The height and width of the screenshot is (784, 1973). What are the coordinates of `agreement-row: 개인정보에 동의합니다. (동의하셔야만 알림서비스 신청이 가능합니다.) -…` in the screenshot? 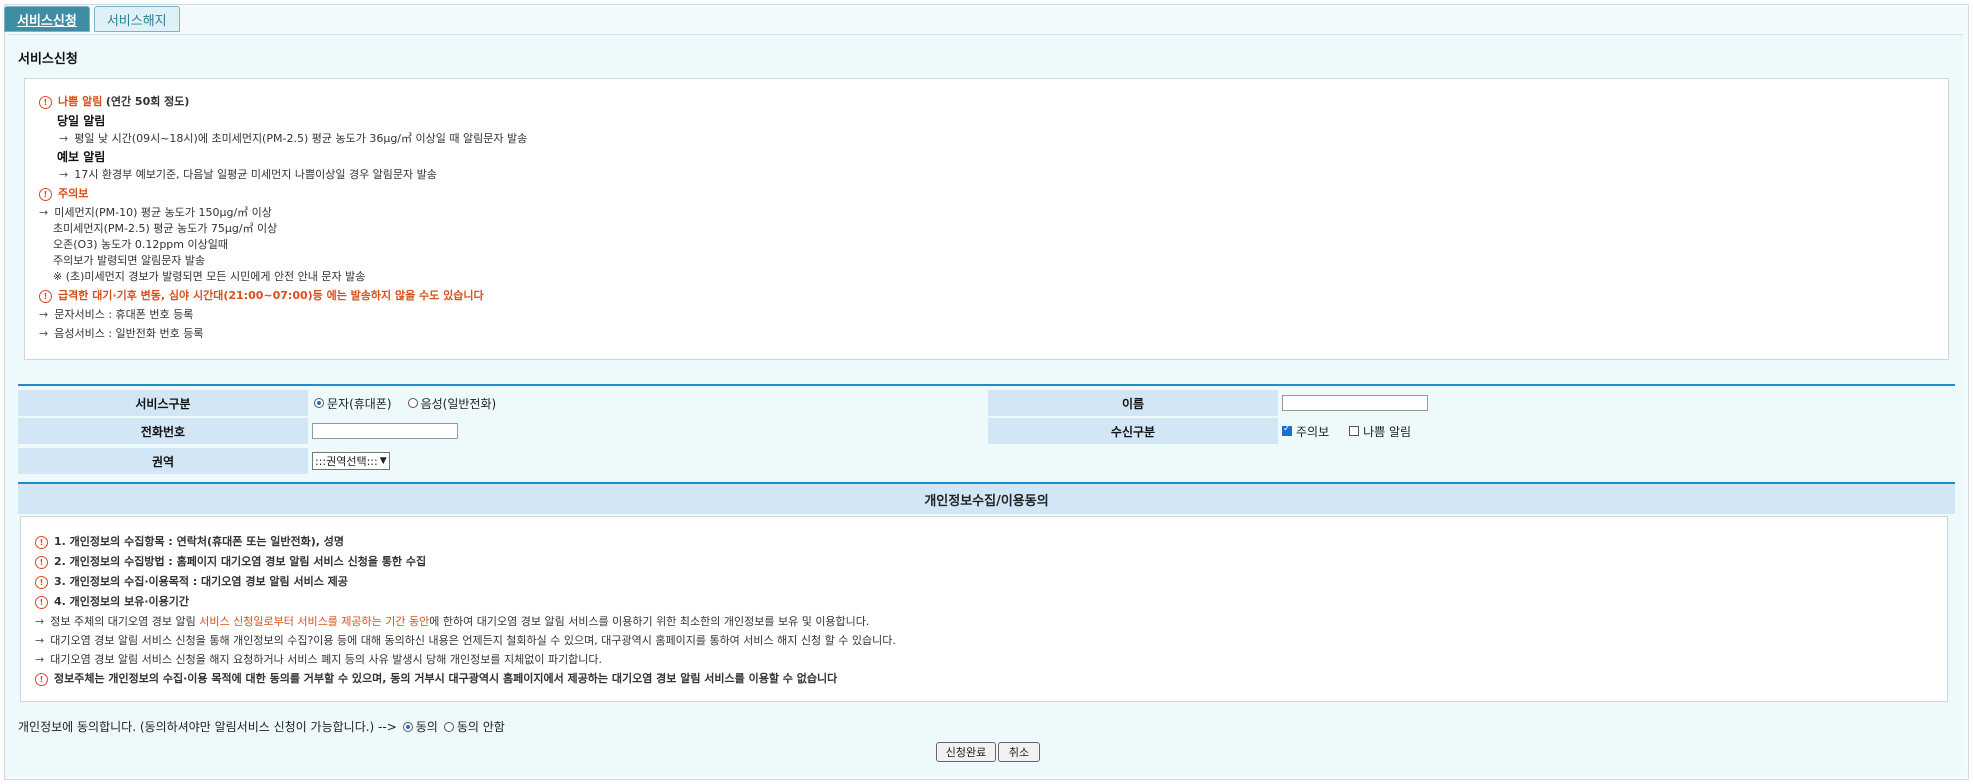 It's located at (261, 726).